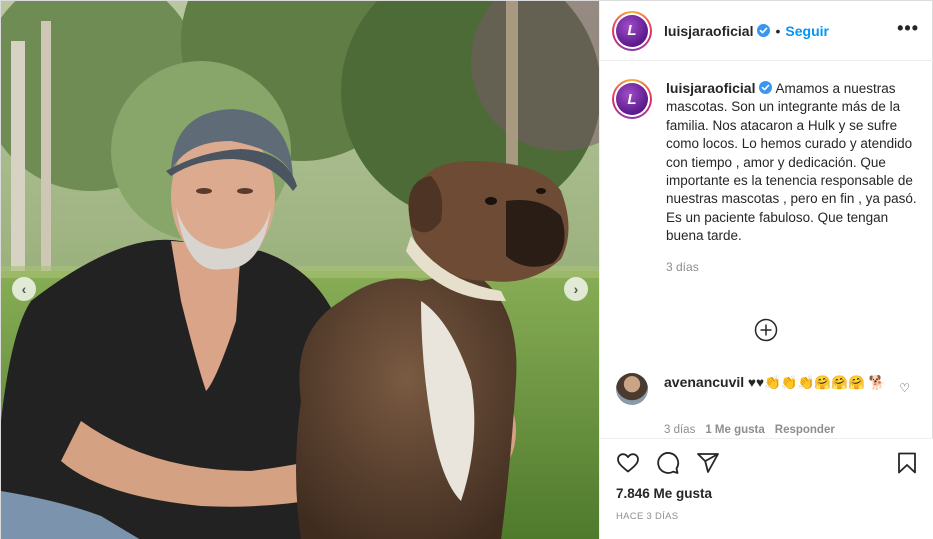 Image resolution: width=933 pixels, height=539 pixels. I want to click on reply-button: Responder, so click(805, 430).